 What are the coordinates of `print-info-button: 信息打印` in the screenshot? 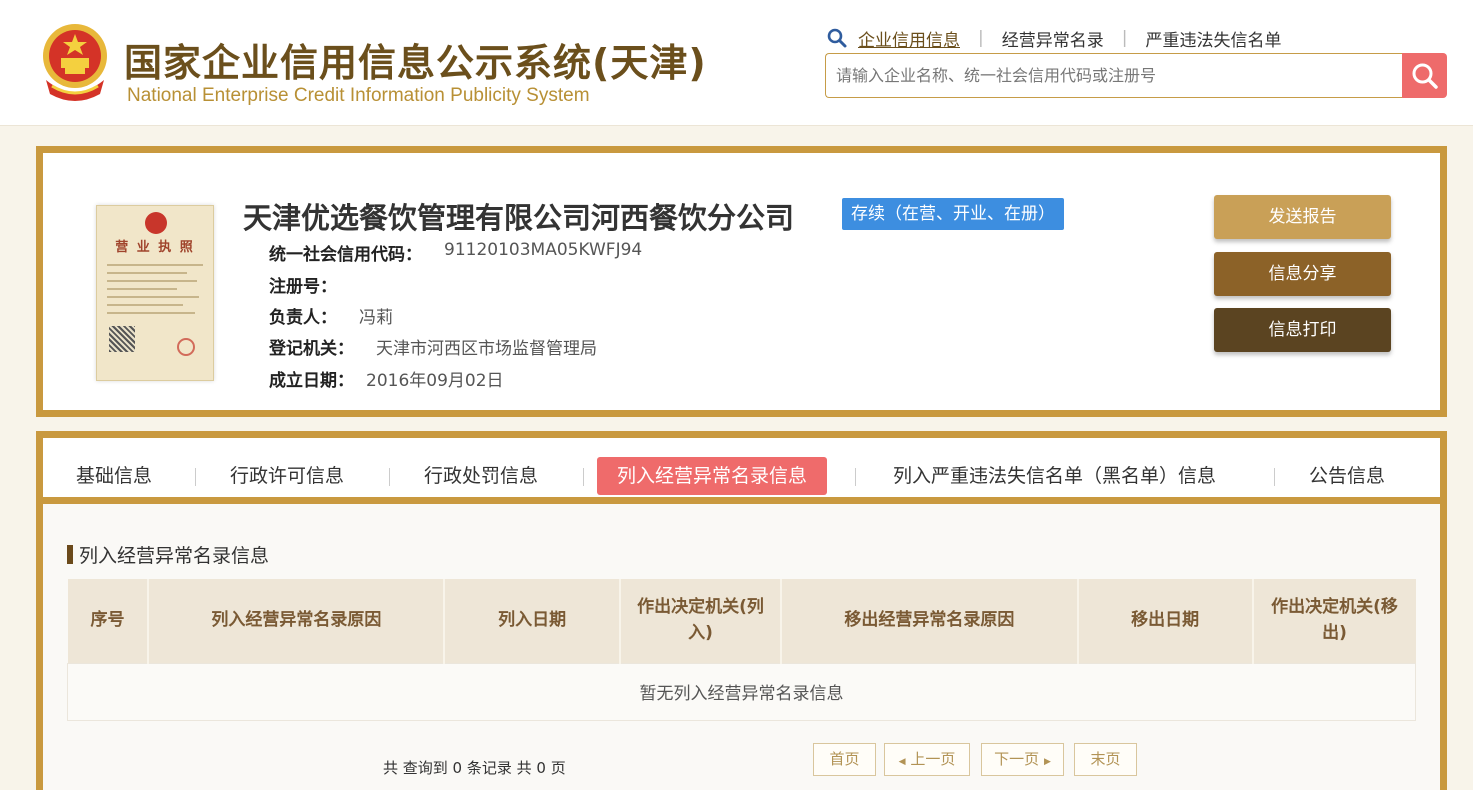 It's located at (1302, 330).